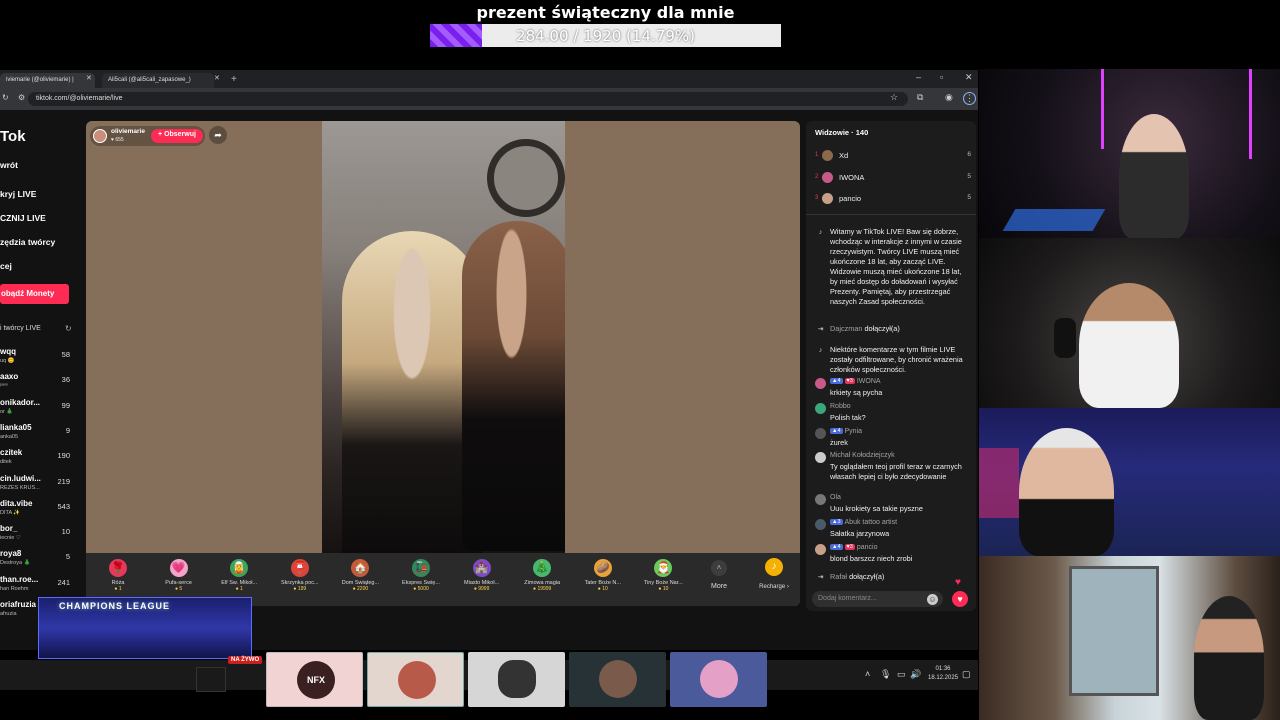 Image resolution: width=1280 pixels, height=720 pixels. I want to click on maximize-icon: ▫, so click(941, 77).